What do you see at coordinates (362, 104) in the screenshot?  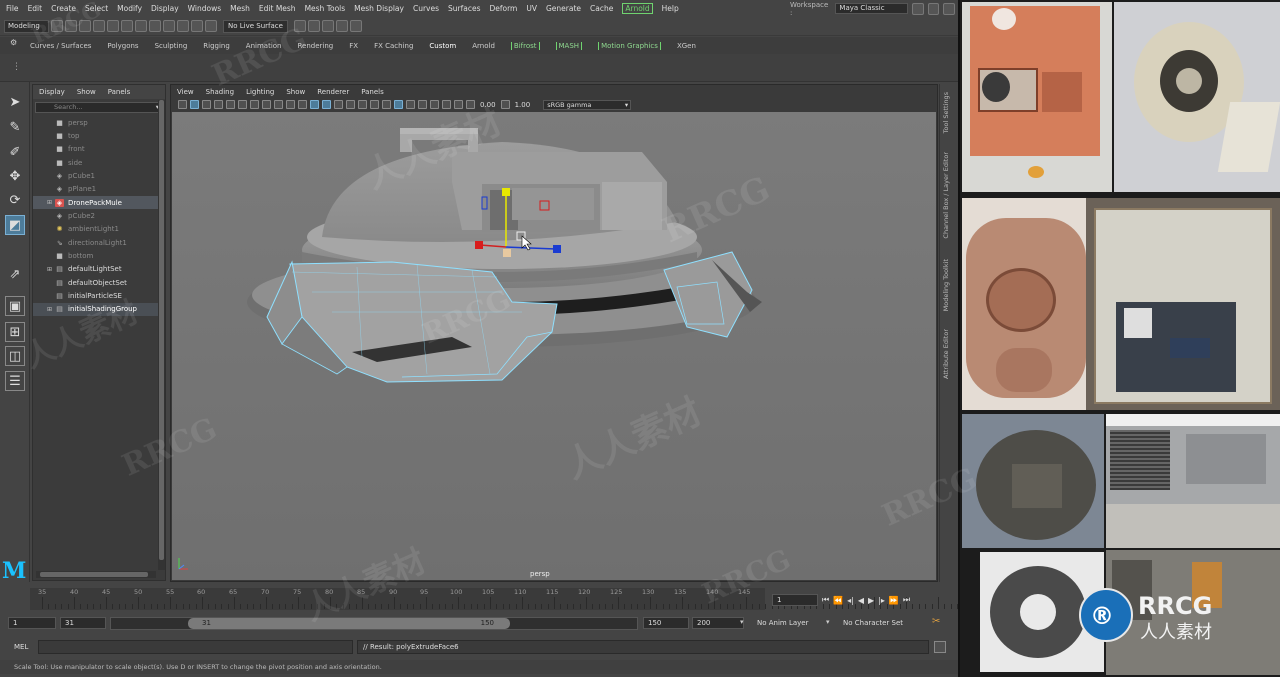 I see `lights-icon` at bounding box center [362, 104].